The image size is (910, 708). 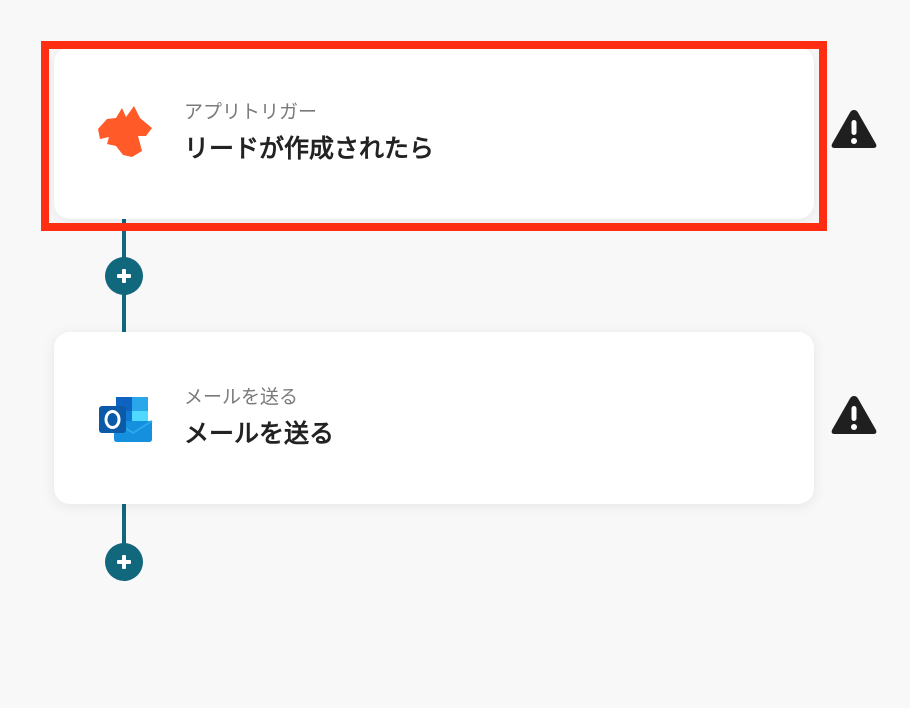 I want to click on outlook-icon, so click(x=125, y=418).